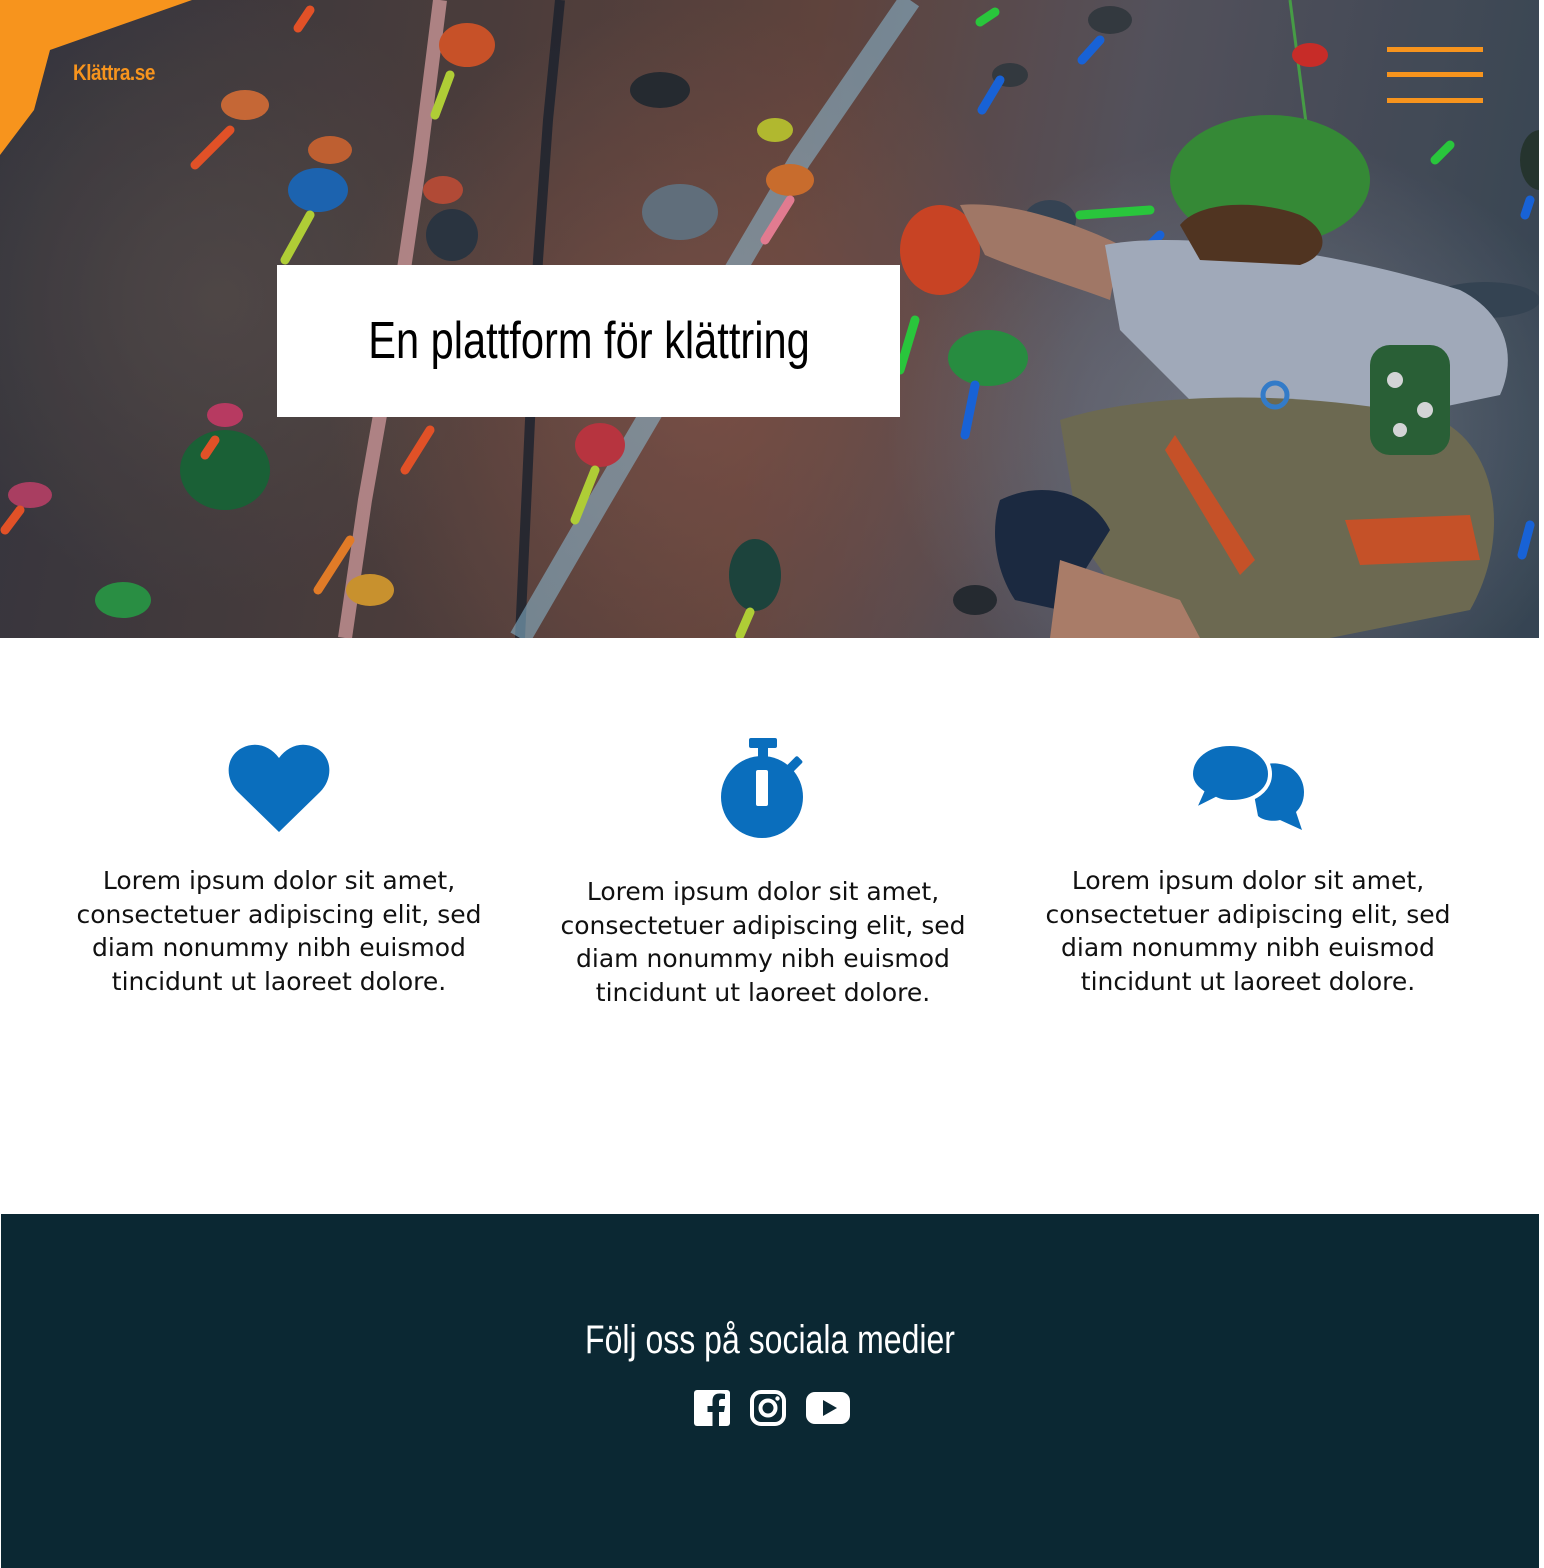 The height and width of the screenshot is (1568, 1544). I want to click on hero-title-card: En plattform för klättring, so click(588, 341).